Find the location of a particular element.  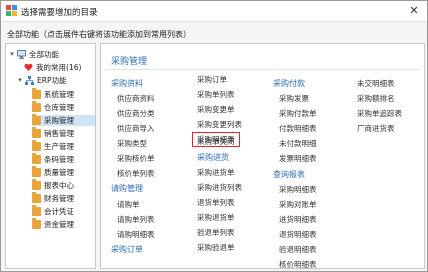

function-item: 采购单追踪表 is located at coordinates (379, 113).